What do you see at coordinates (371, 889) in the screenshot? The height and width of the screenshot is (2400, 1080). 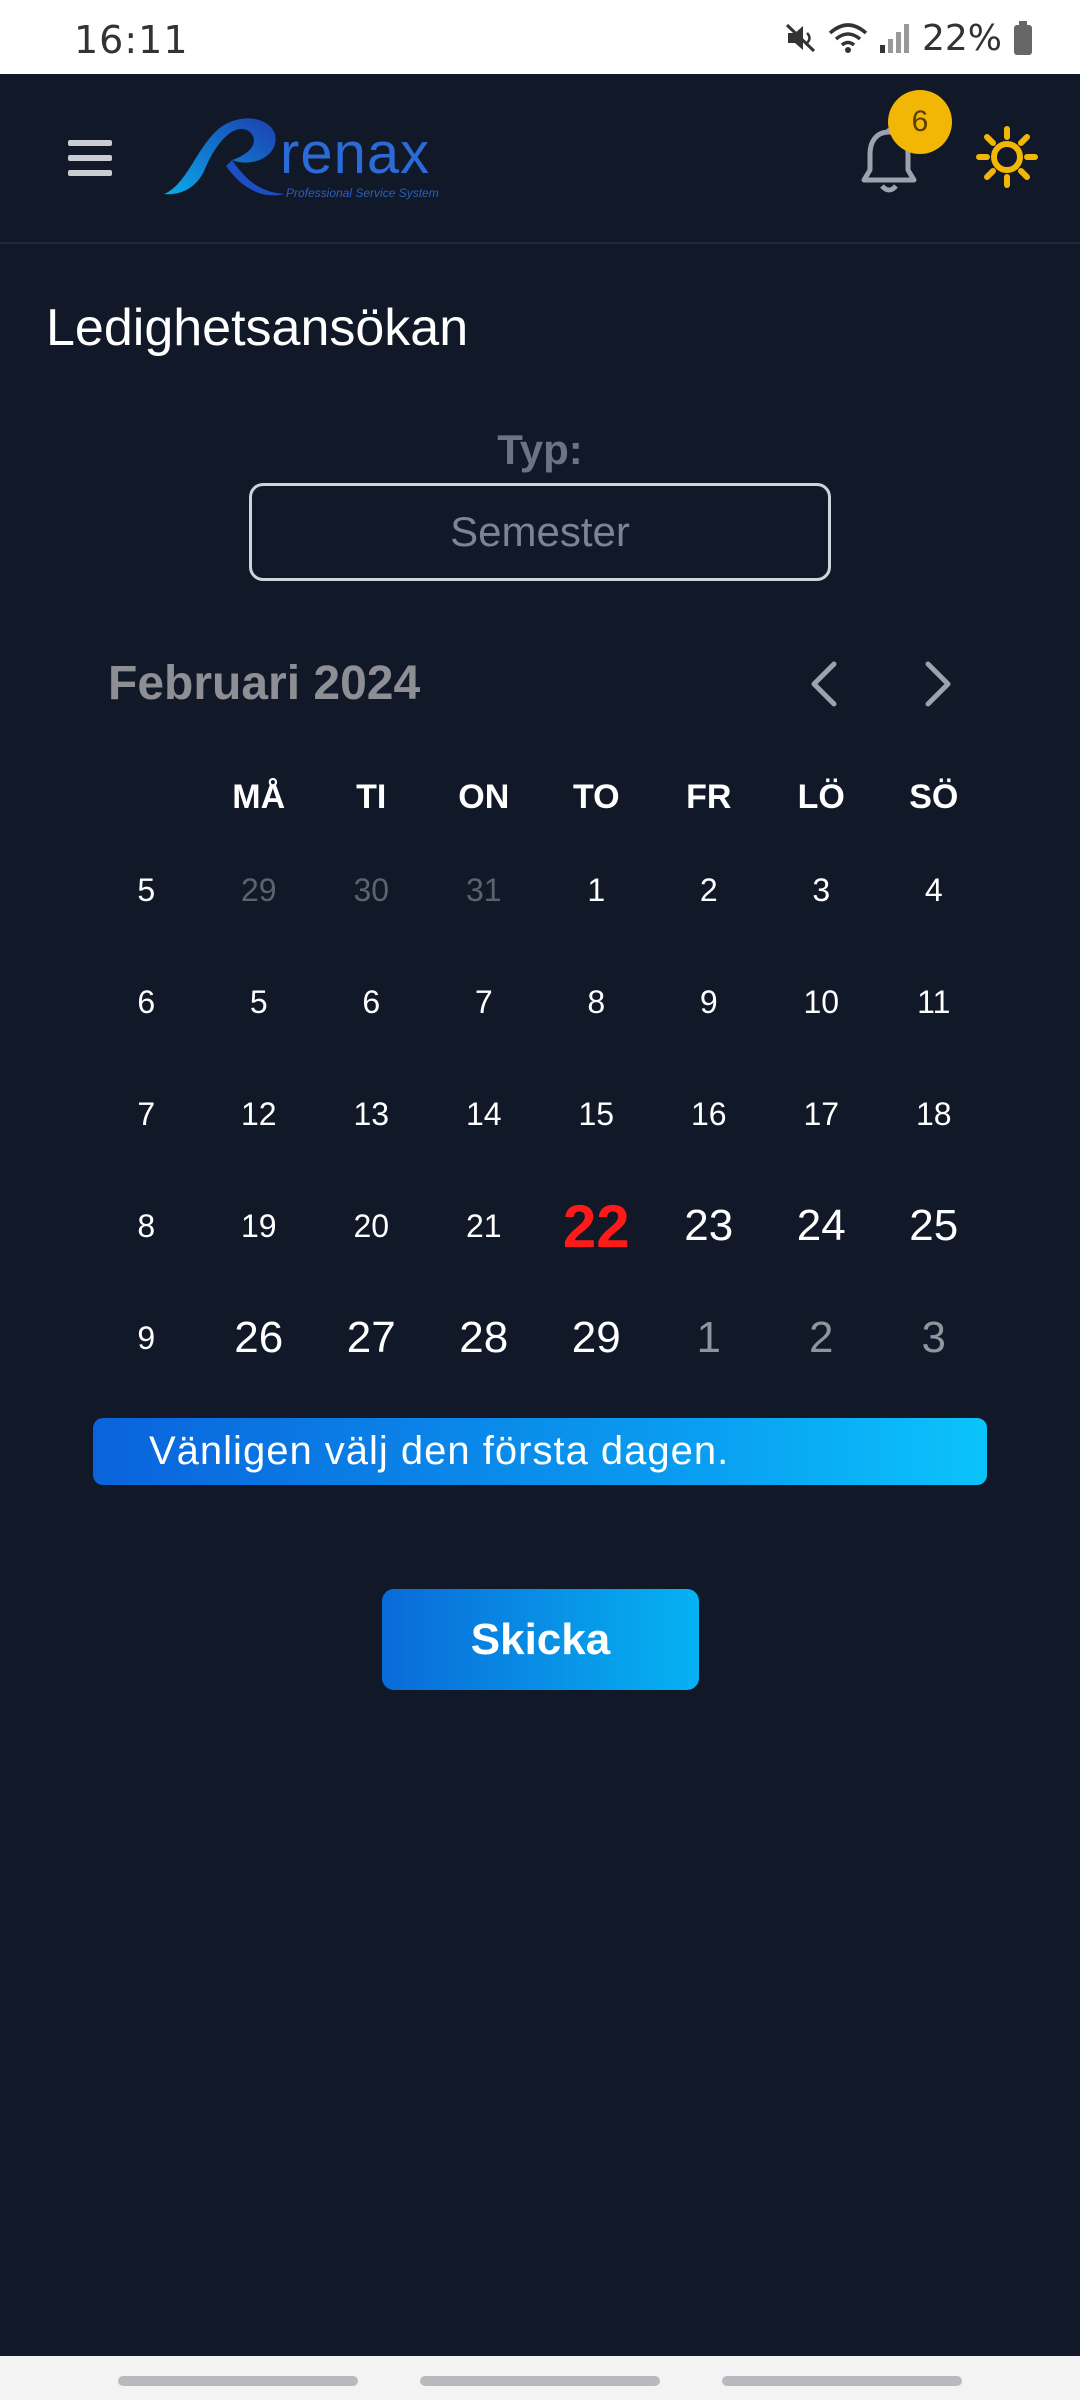 I see `calendar-day-outside: 30` at bounding box center [371, 889].